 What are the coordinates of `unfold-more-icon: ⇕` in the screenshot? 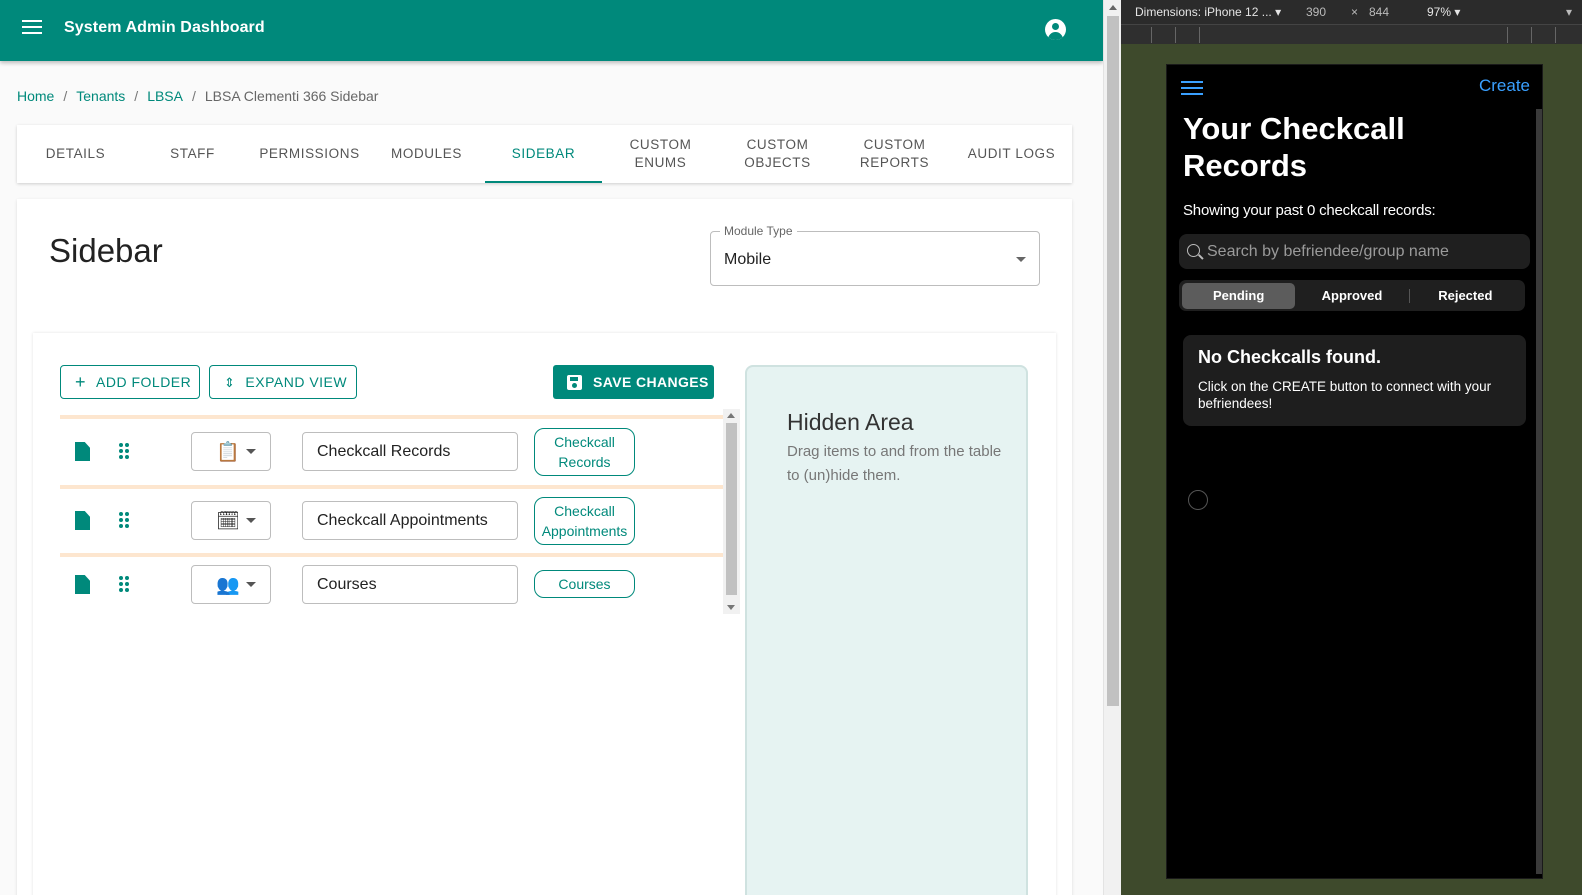 It's located at (230, 382).